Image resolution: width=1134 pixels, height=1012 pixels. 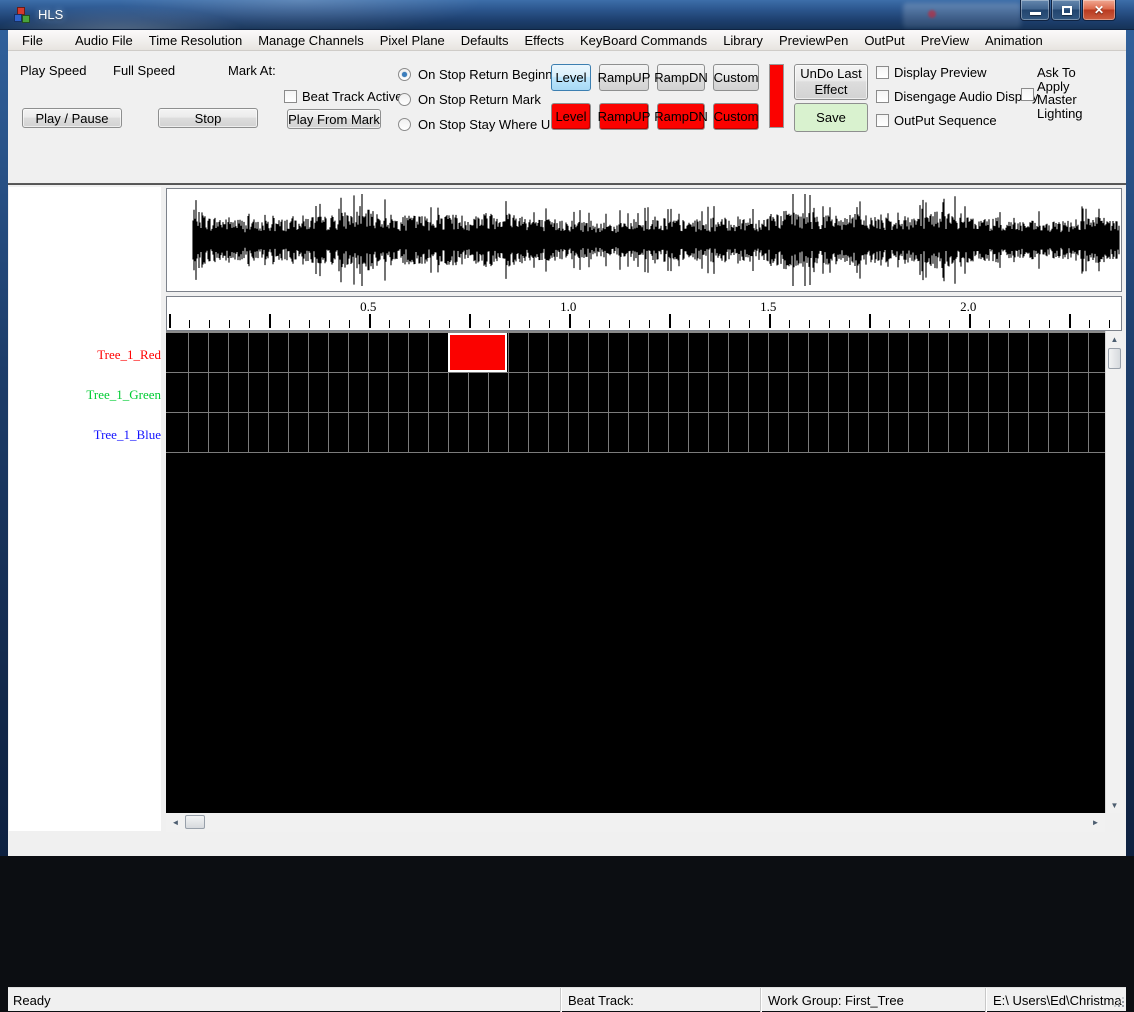 What do you see at coordinates (1056, 72) in the screenshot?
I see `ask-master-line: Ask To` at bounding box center [1056, 72].